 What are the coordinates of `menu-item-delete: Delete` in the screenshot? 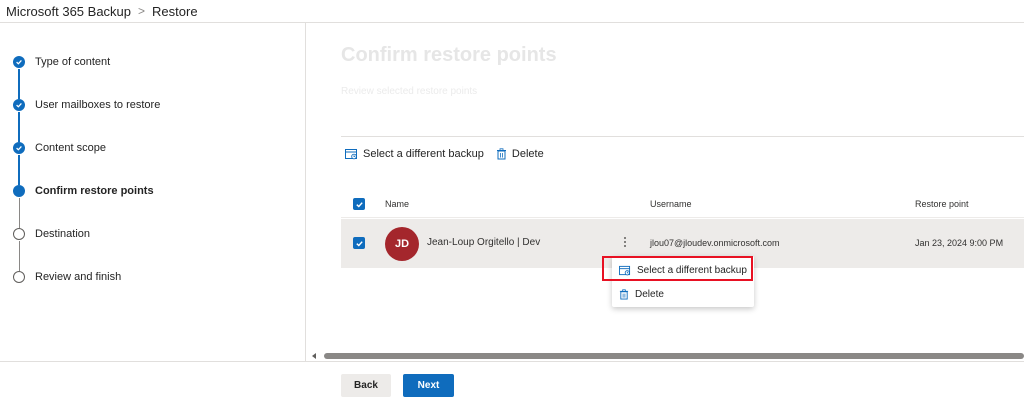 It's located at (683, 294).